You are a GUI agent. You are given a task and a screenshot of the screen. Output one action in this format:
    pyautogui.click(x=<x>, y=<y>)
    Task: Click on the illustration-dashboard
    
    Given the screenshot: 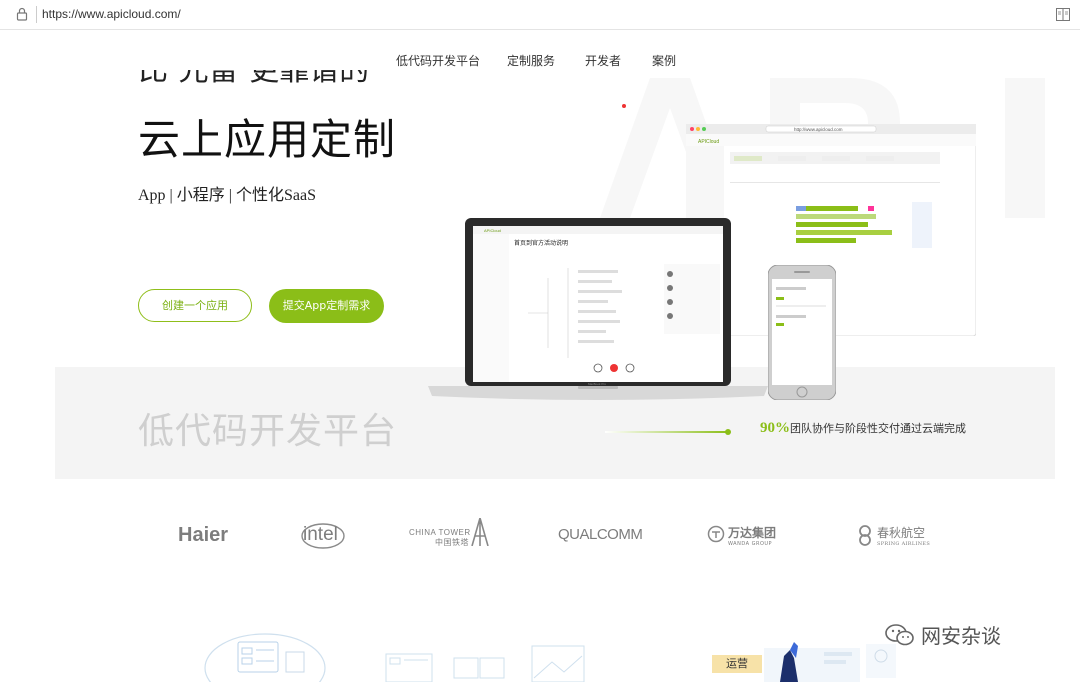 What is the action you would take?
    pyautogui.click(x=265, y=657)
    